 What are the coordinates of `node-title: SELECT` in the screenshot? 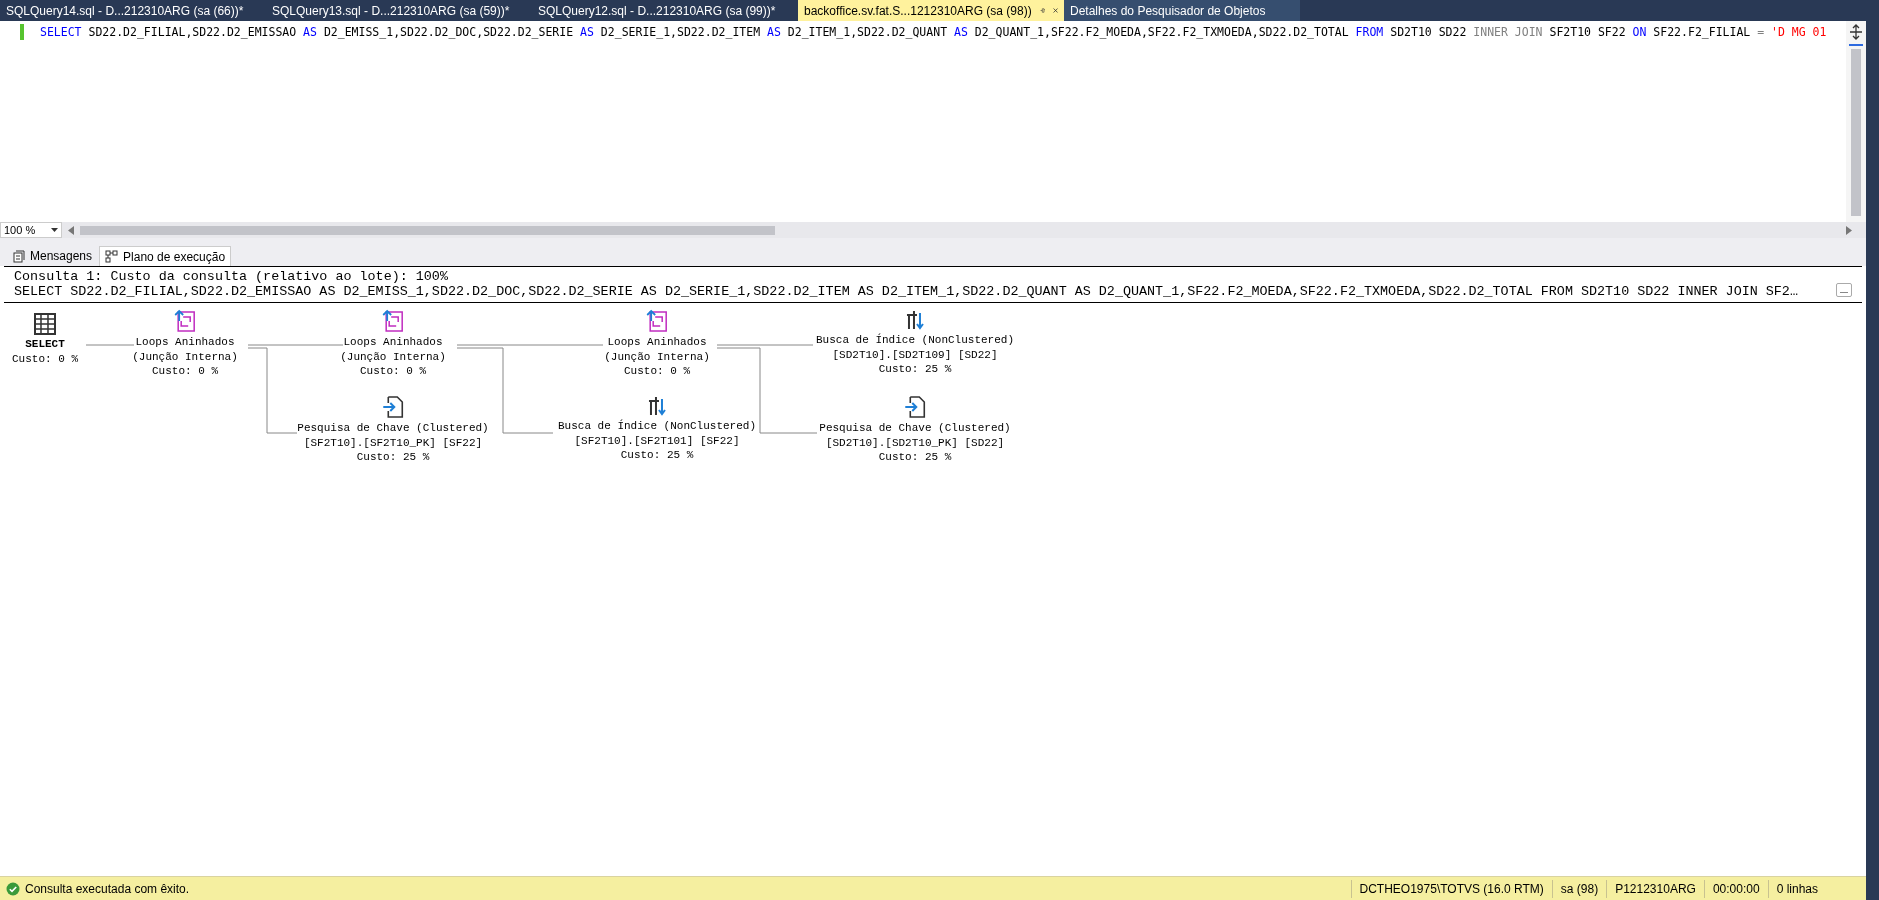 It's located at (45, 344).